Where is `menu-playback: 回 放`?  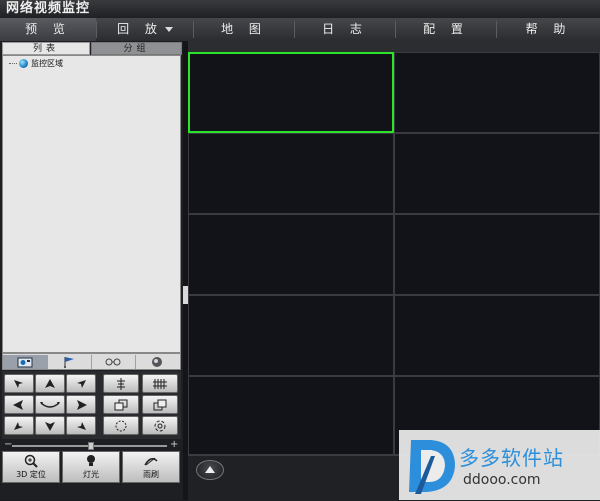
menu-playback: 回 放 is located at coordinates (145, 29).